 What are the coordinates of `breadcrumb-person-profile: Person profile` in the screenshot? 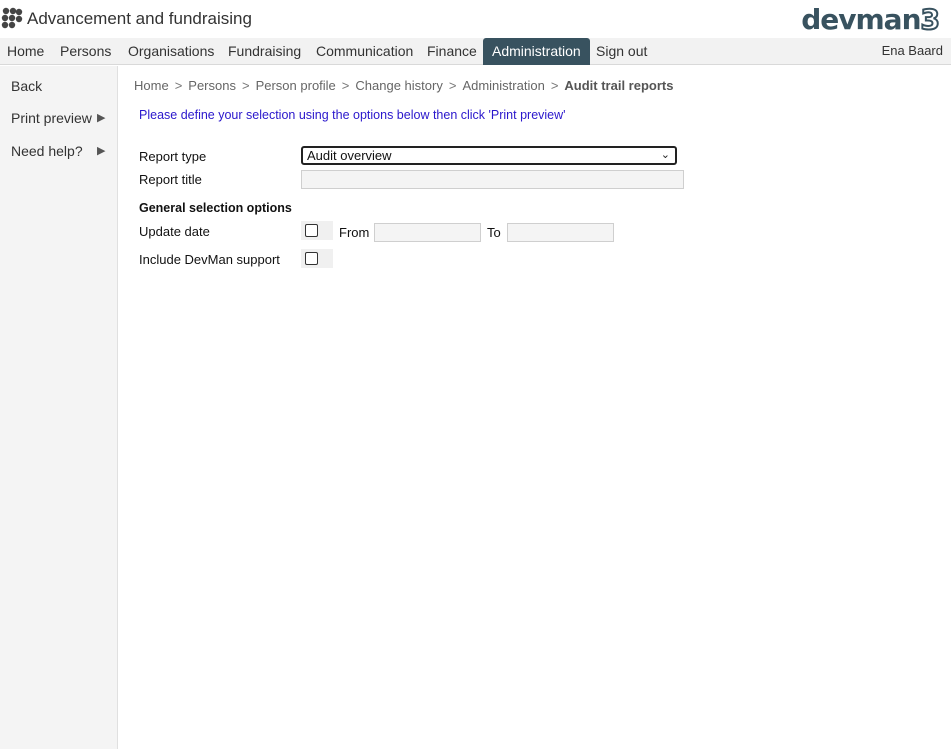 It's located at (296, 85).